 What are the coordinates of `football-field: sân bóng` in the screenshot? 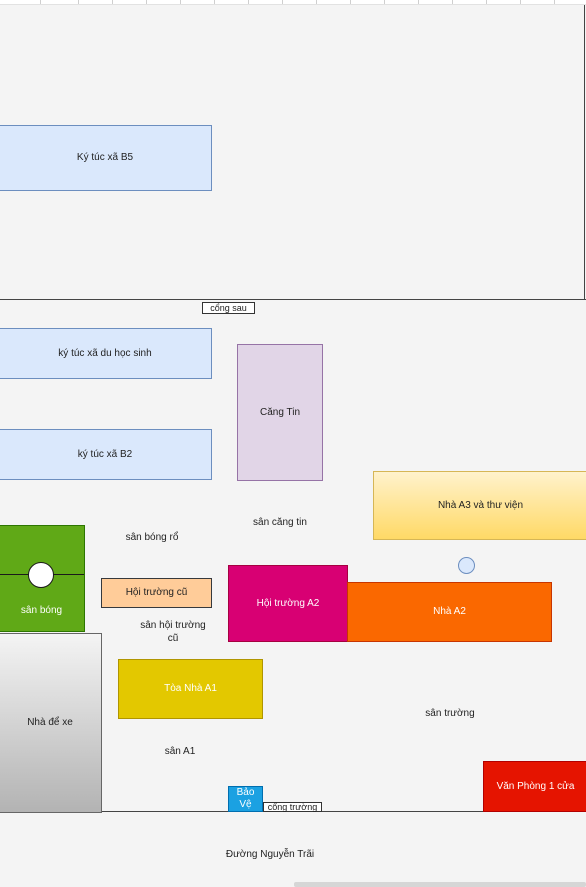 It's located at (42, 578).